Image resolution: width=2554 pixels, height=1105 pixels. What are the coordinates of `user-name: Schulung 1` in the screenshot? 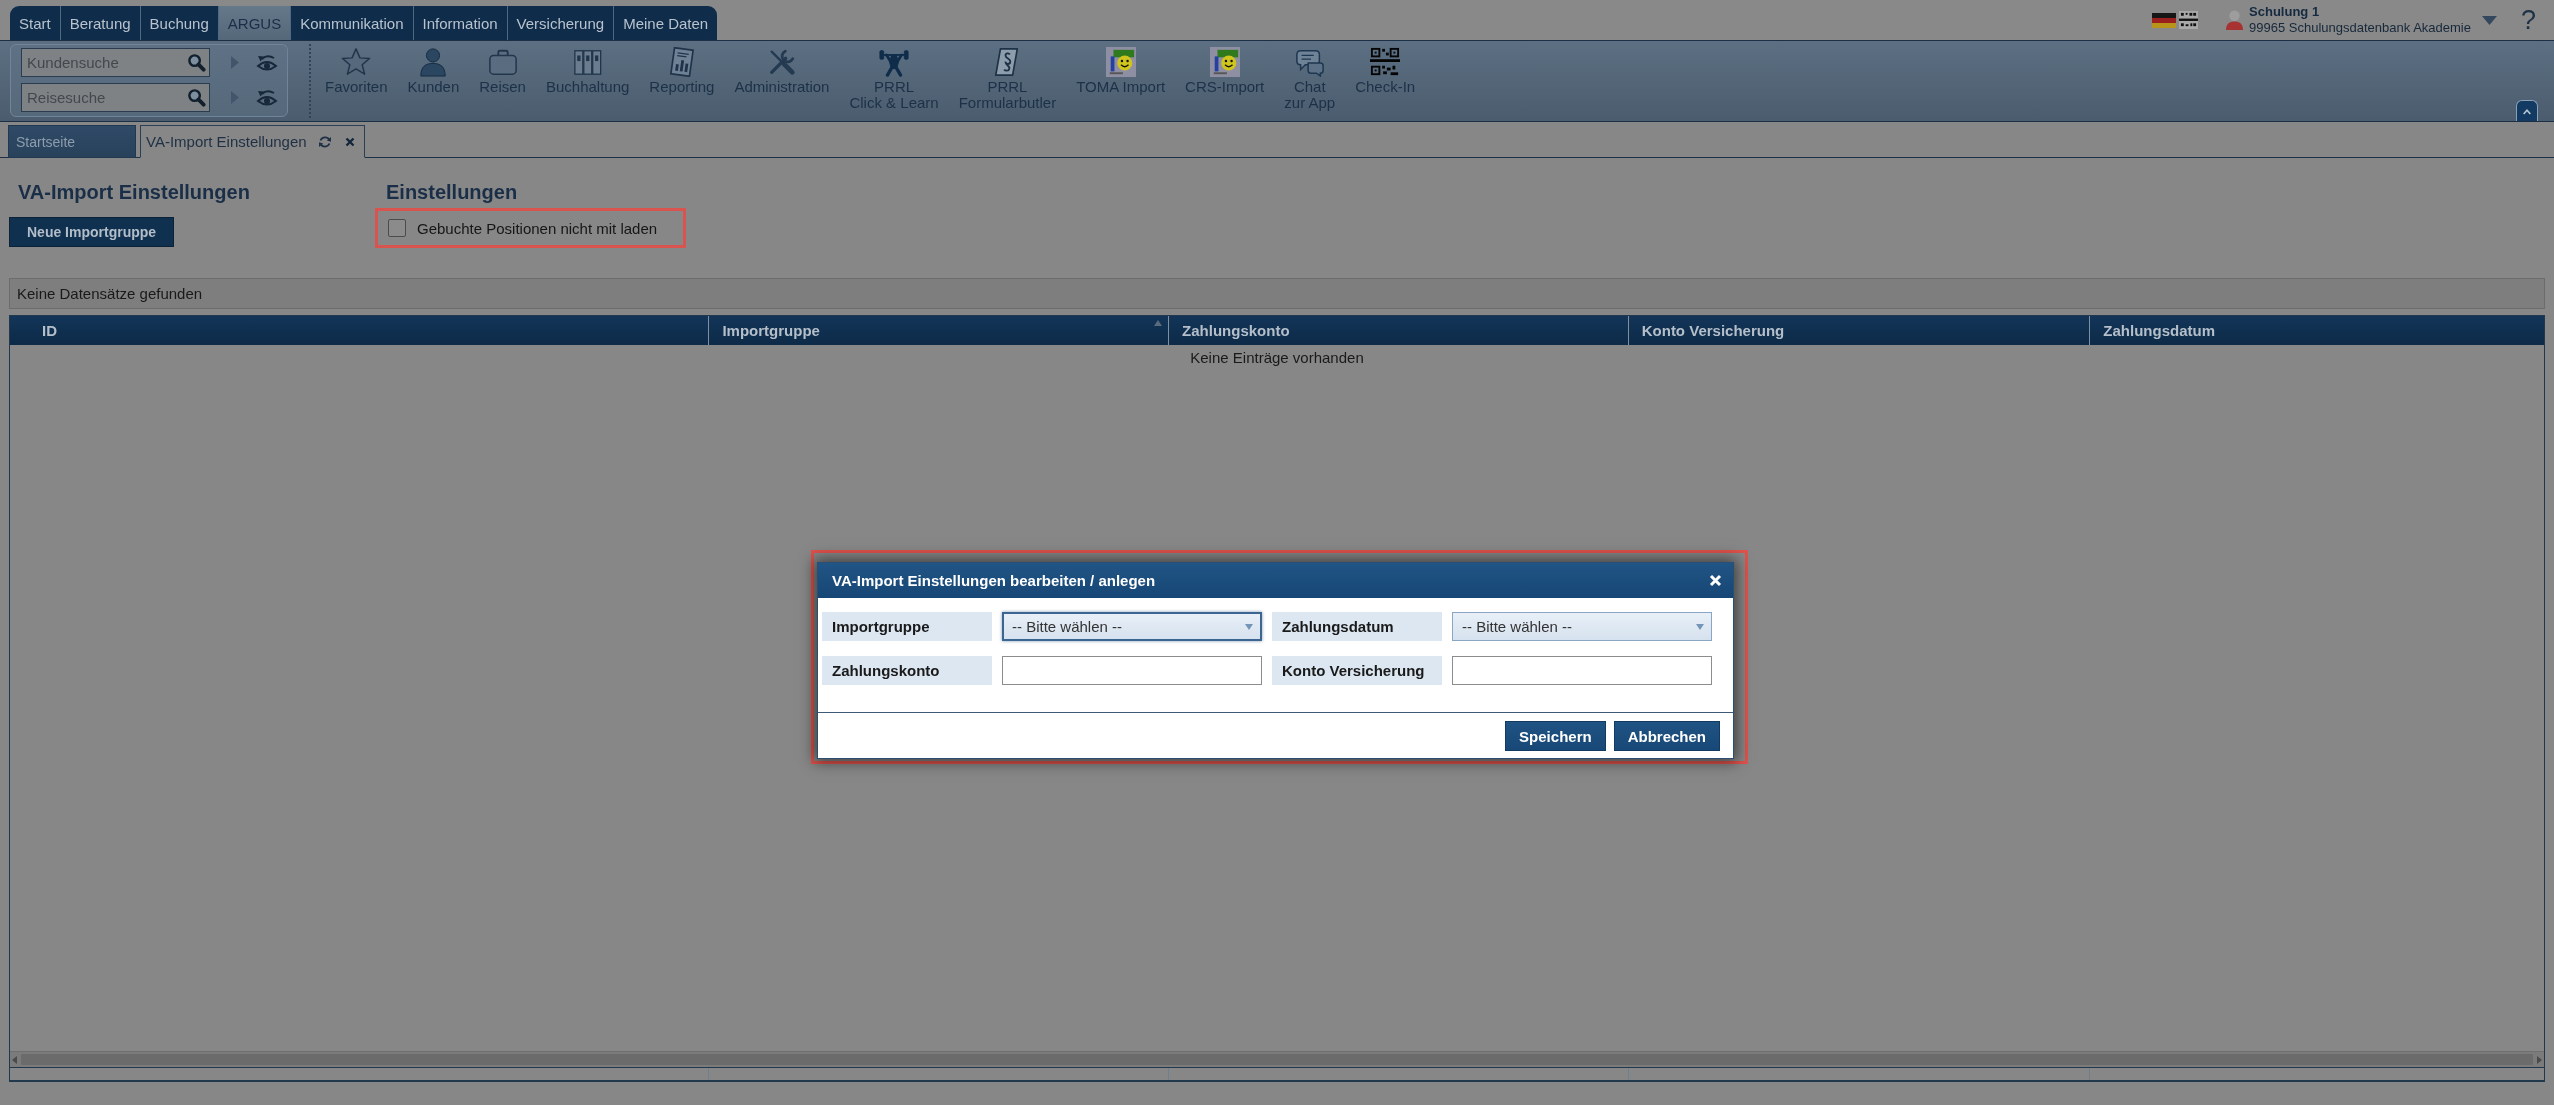 It's located at (2285, 12).